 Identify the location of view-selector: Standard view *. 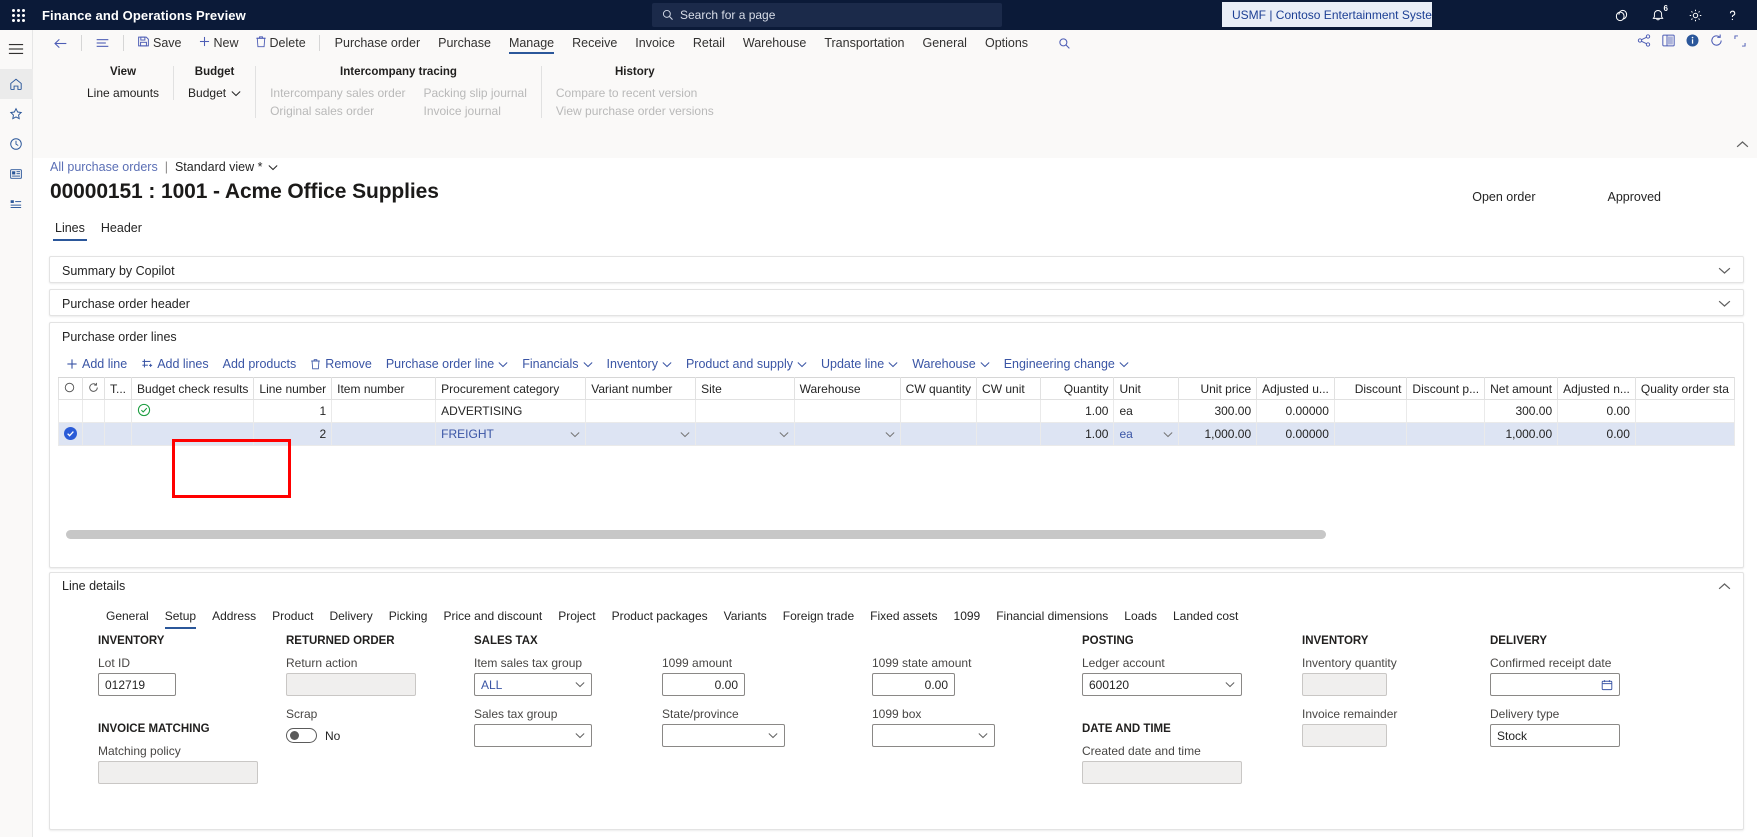
(226, 167).